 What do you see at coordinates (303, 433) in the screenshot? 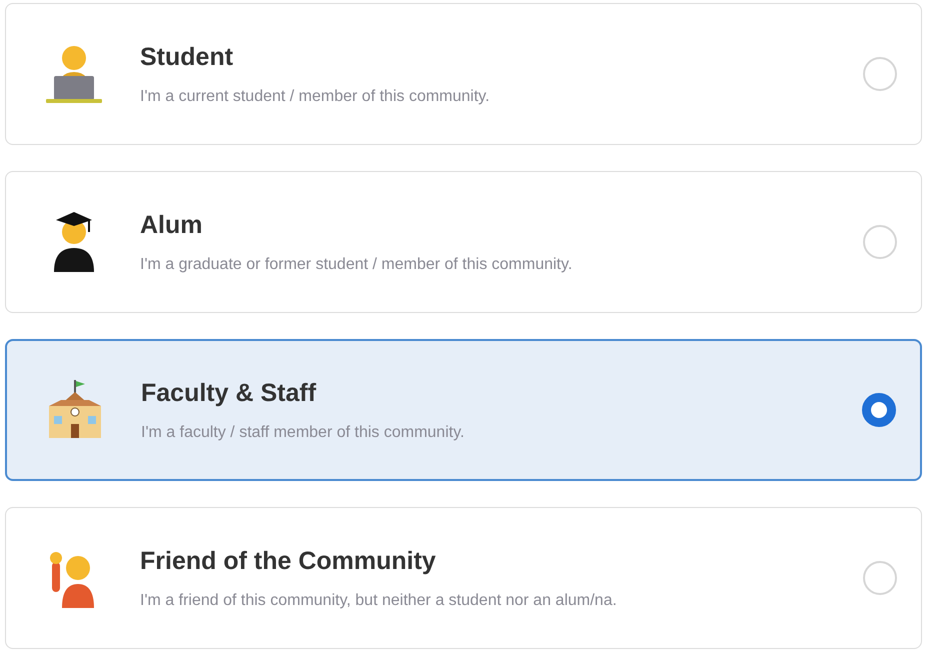
I see `option-description: I'm a faculty / staff member of this community.` at bounding box center [303, 433].